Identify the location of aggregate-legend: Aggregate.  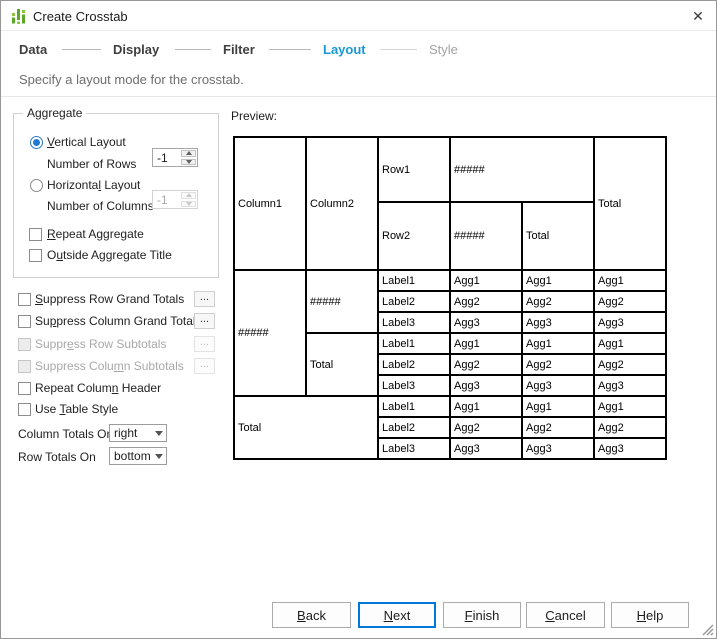
(55, 113).